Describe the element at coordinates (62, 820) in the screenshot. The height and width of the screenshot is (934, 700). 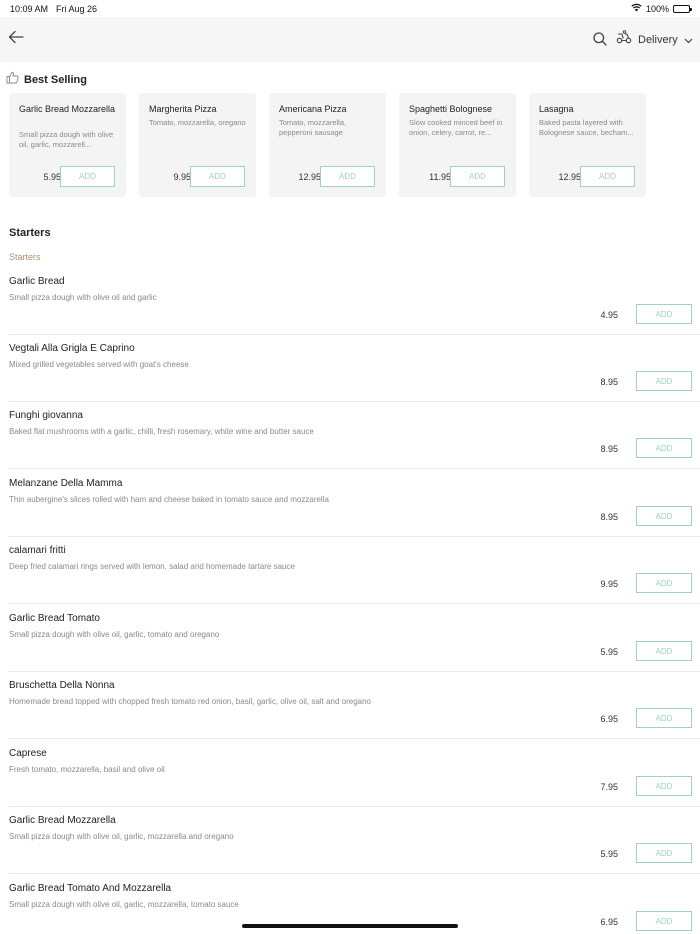
I see `item-name: Garlic Bread Mozzarella` at that location.